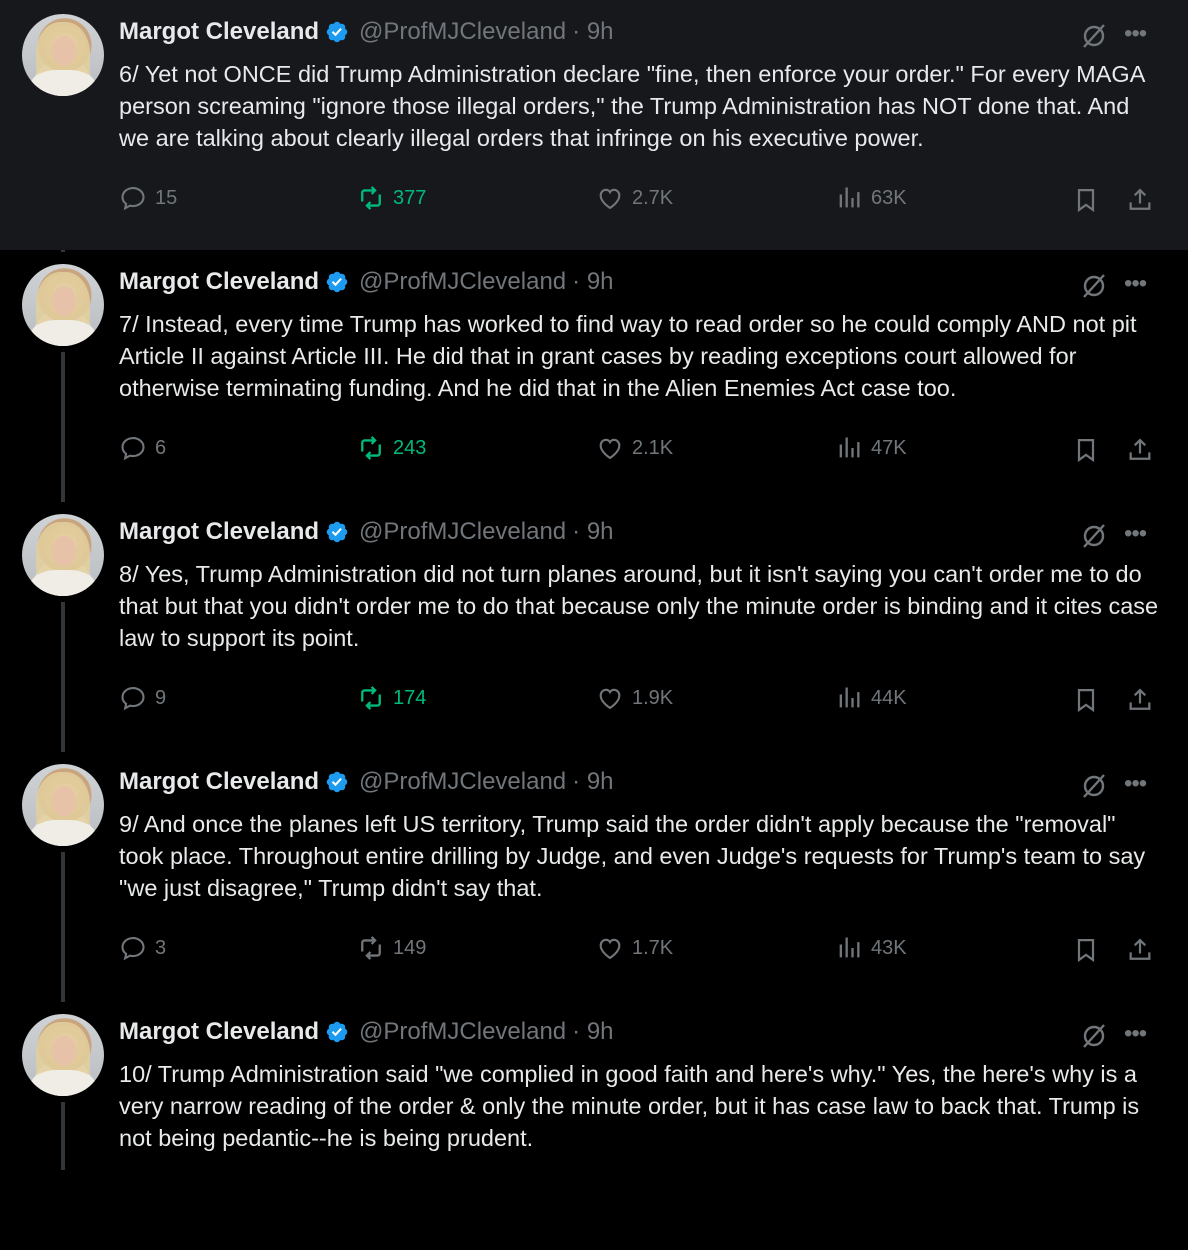  I want to click on like-count: 1.9K, so click(653, 697).